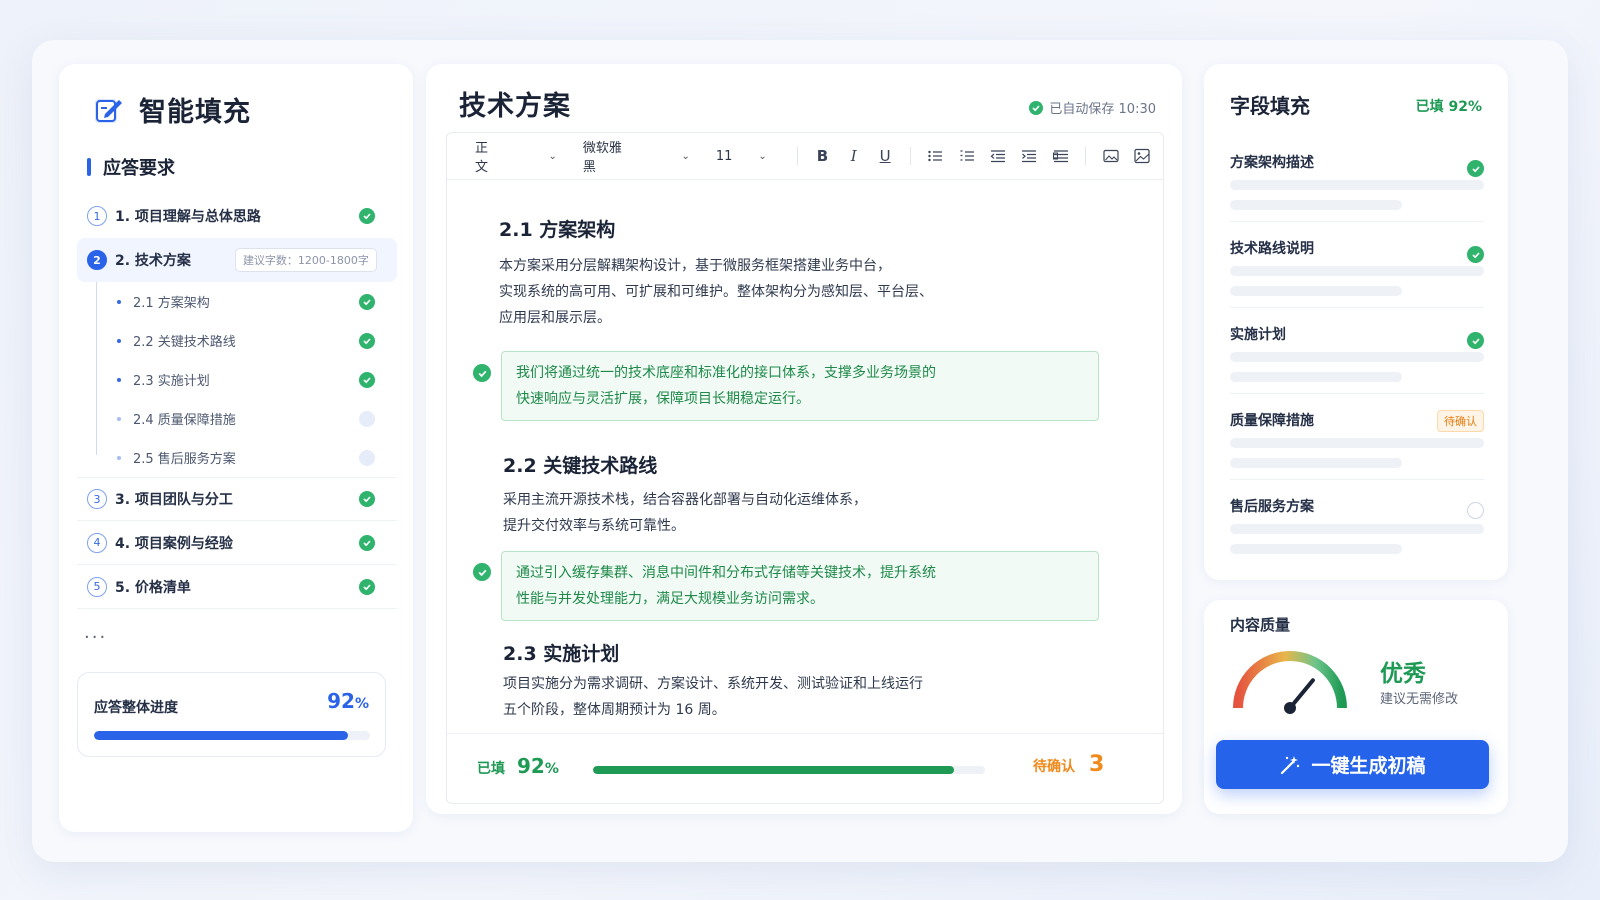  Describe the element at coordinates (1060, 156) in the screenshot. I see `align-icon` at that location.